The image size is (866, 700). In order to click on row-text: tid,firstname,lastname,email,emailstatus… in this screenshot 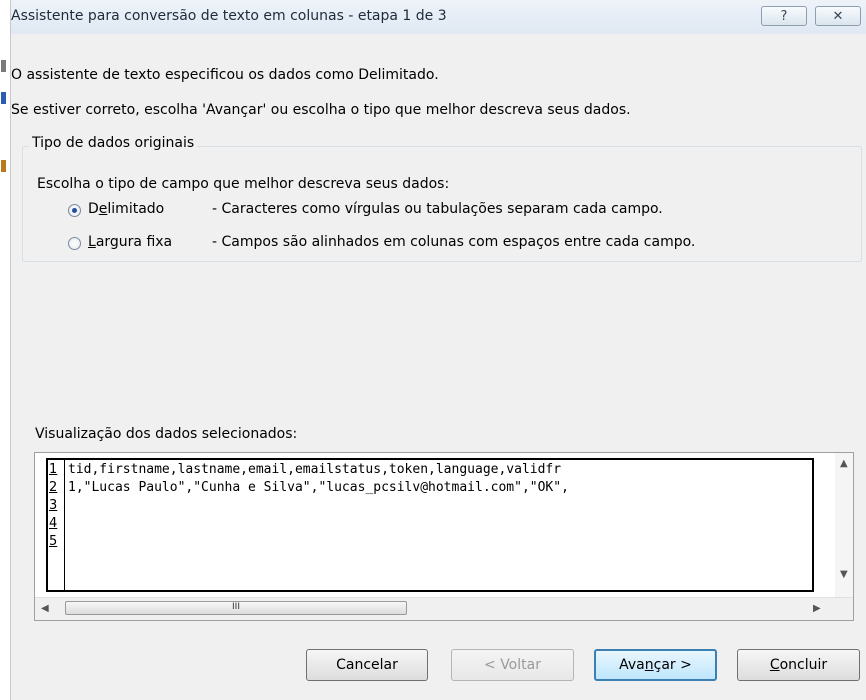, I will do `click(315, 469)`.